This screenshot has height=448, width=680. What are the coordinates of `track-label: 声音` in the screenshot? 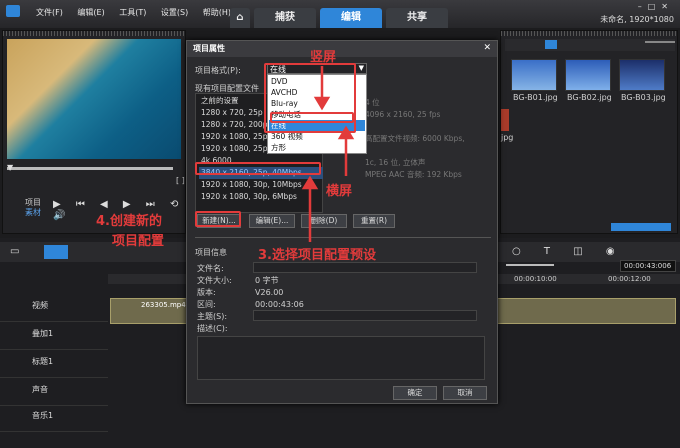 It's located at (40, 389).